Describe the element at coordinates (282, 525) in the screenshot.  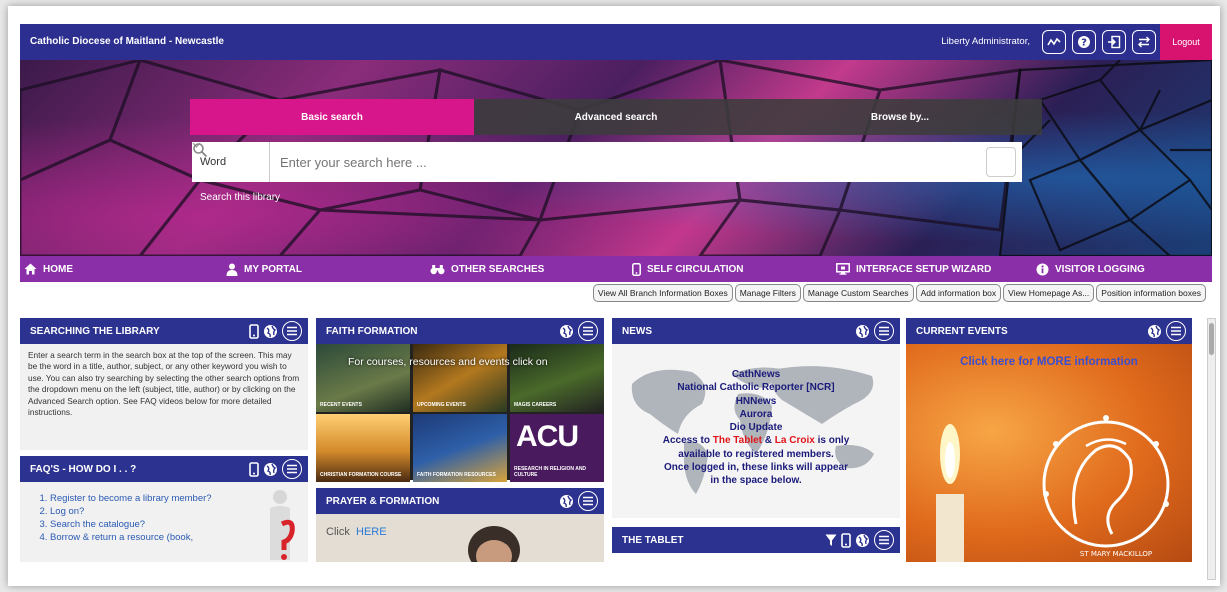
I see `question-figure-image` at that location.